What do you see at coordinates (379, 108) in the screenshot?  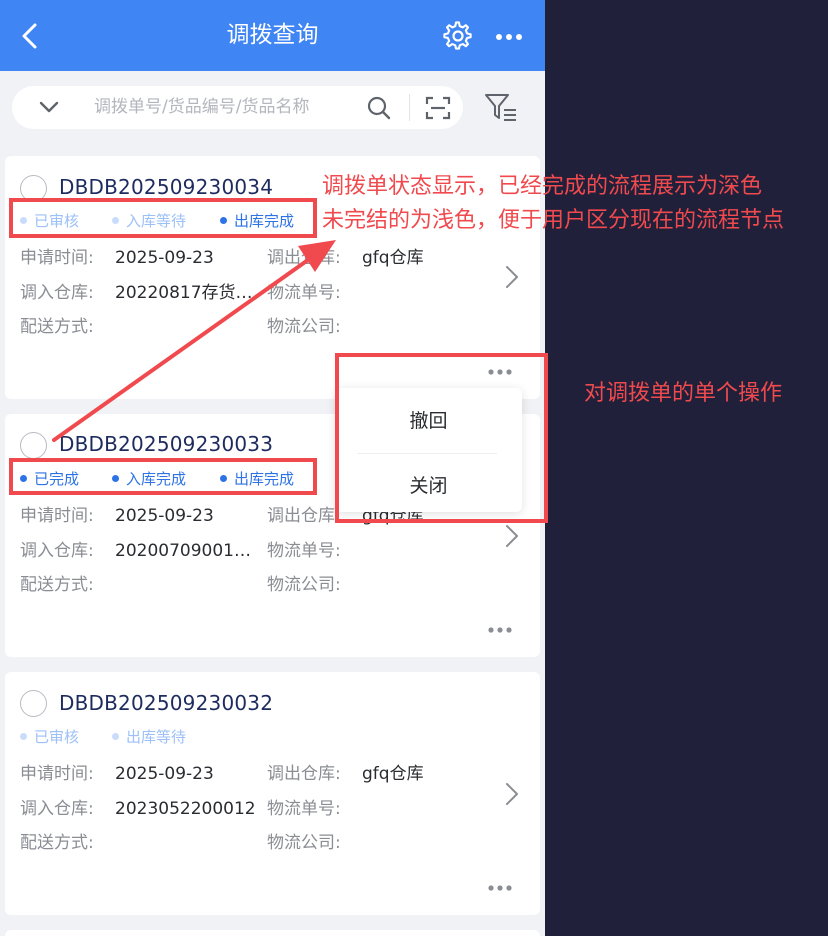 I see `search-icon` at bounding box center [379, 108].